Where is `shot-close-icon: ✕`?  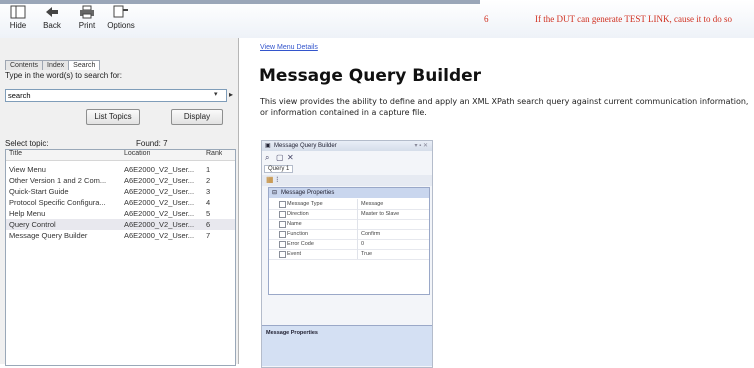 shot-close-icon: ✕ is located at coordinates (290, 157).